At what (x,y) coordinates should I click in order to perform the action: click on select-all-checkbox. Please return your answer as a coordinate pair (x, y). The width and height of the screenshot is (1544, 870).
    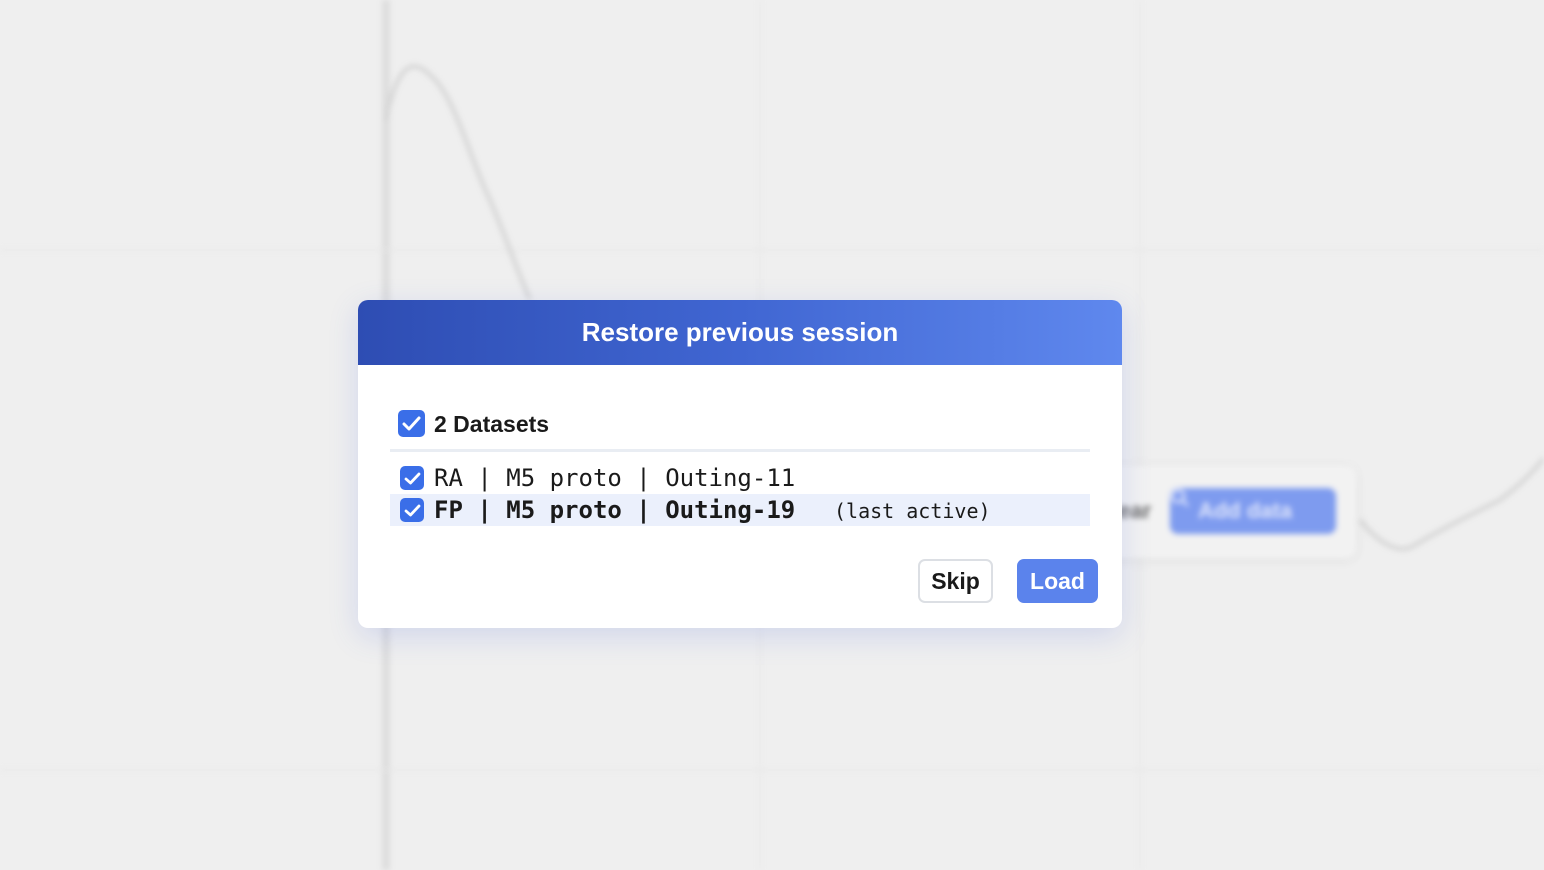
    Looking at the image, I should click on (411, 423).